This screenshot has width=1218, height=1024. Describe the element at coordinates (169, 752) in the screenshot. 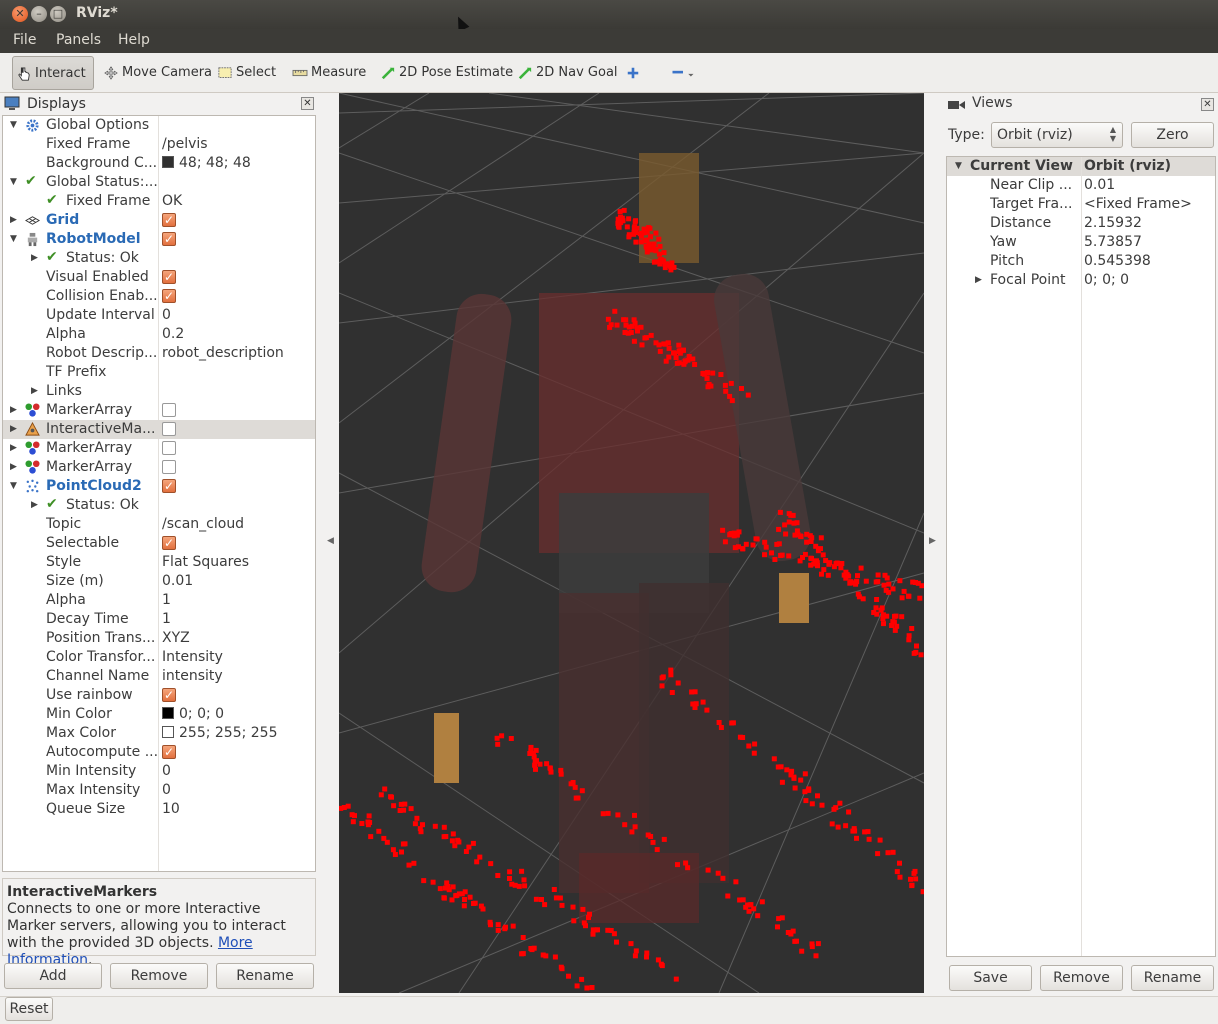

I see `autocompute-checkbox` at that location.